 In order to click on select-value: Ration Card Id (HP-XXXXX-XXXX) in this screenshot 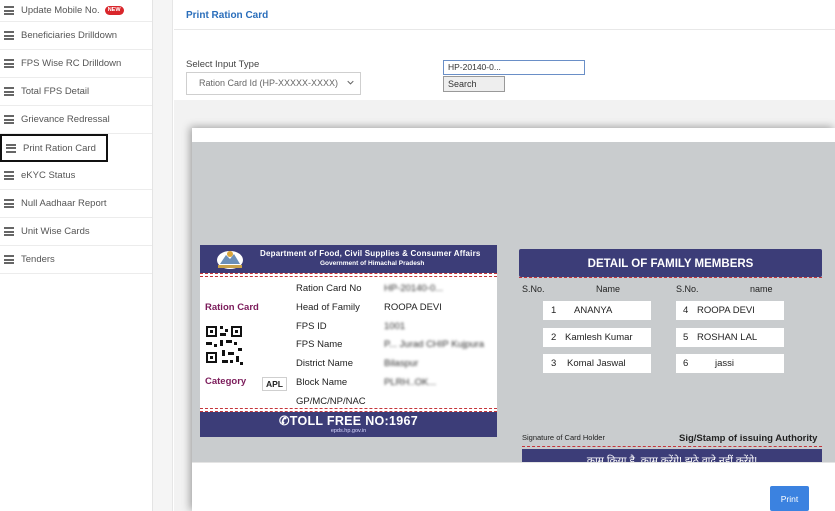, I will do `click(269, 83)`.